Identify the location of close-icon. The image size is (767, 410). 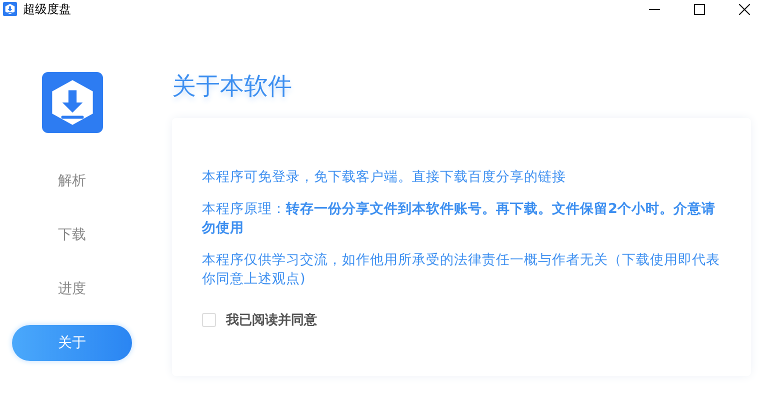
(744, 9).